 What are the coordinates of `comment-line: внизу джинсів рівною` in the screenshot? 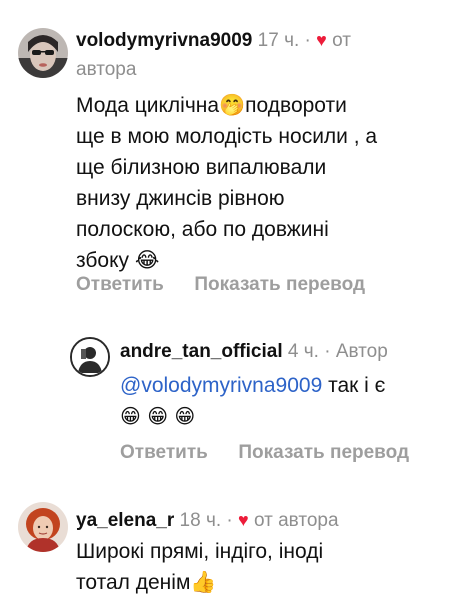 It's located at (180, 198).